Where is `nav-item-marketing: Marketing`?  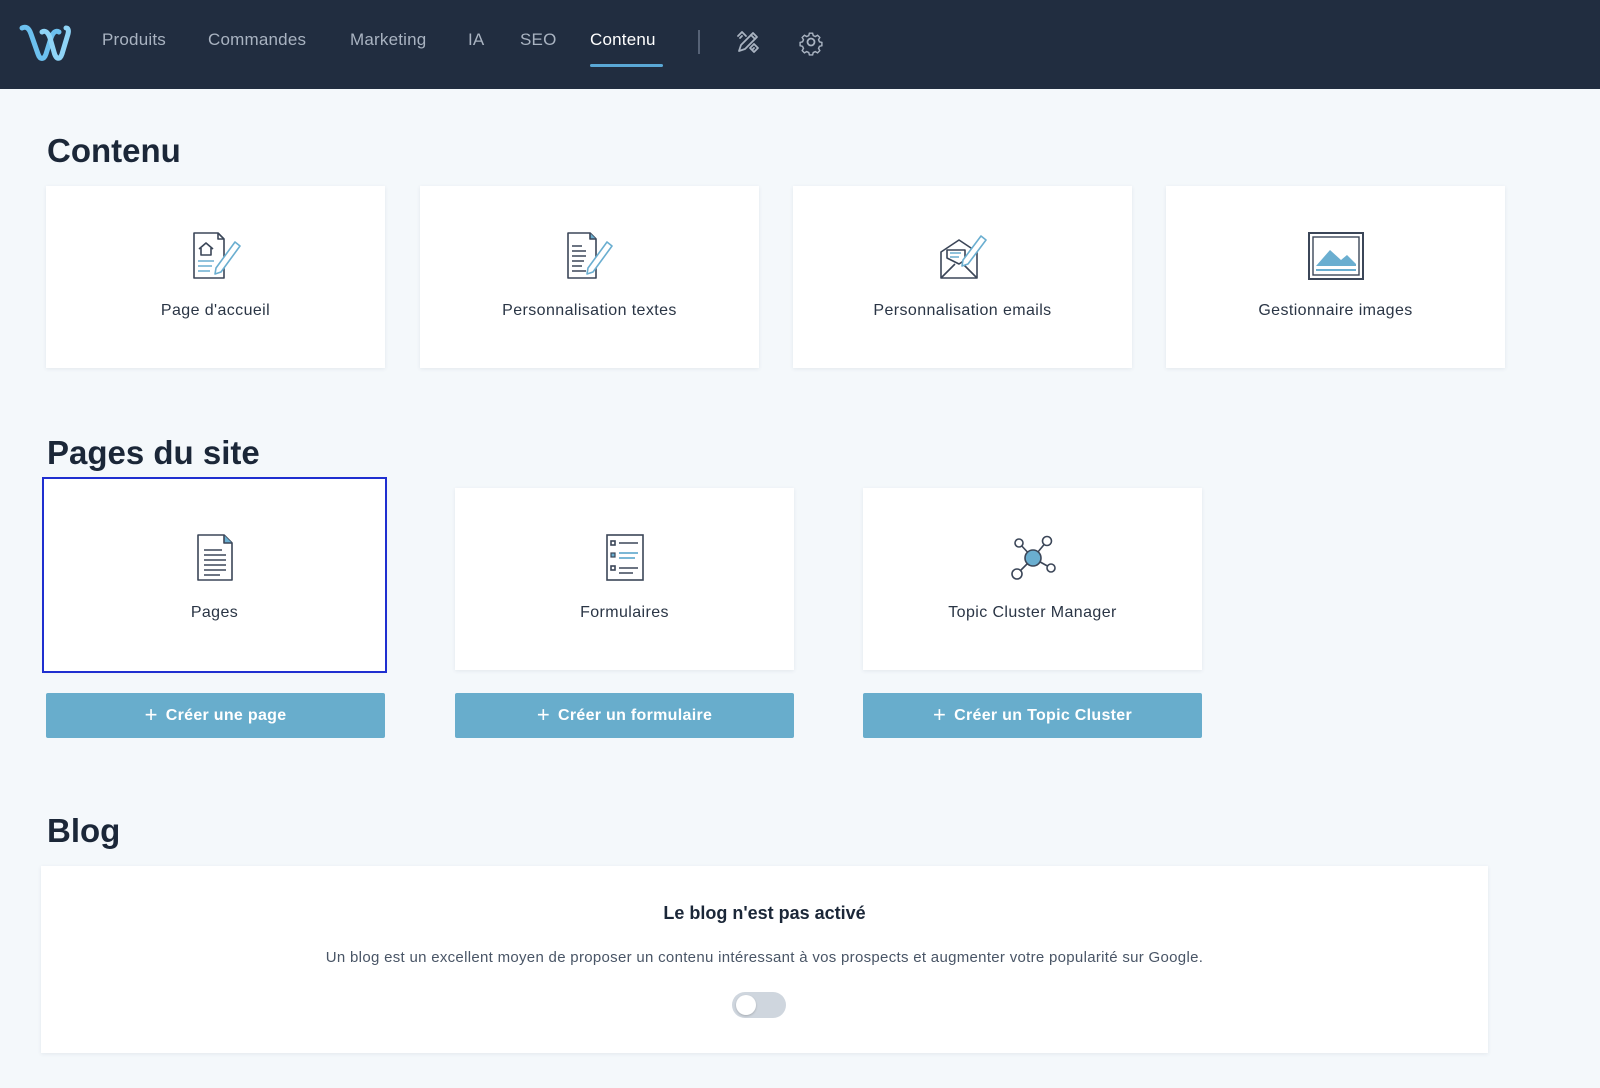 nav-item-marketing: Marketing is located at coordinates (388, 42).